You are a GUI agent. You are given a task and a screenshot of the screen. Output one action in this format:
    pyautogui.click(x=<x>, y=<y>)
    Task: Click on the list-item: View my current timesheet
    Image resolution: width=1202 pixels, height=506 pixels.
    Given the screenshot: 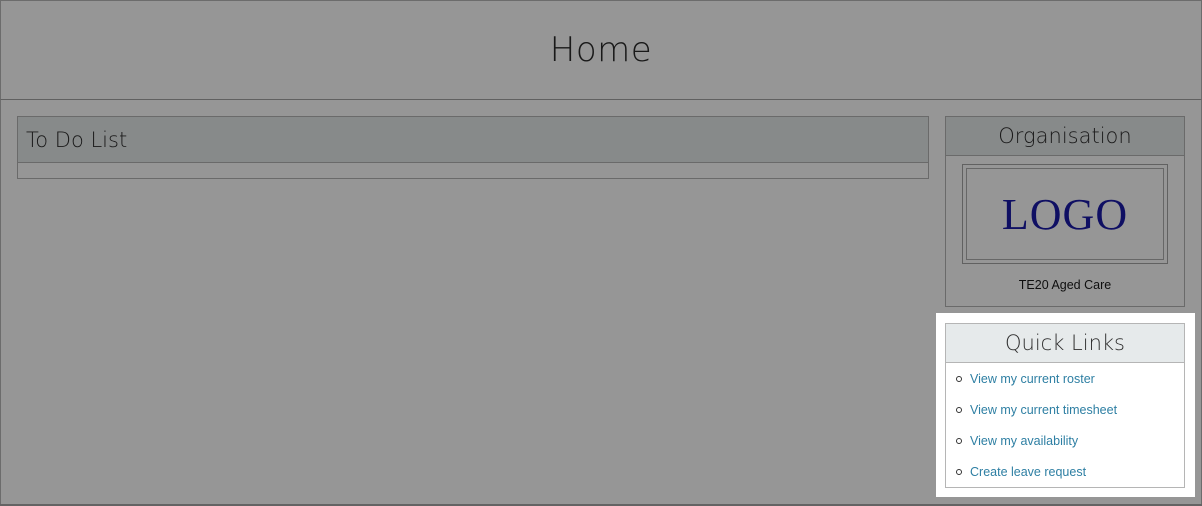 What is the action you would take?
    pyautogui.click(x=1065, y=409)
    